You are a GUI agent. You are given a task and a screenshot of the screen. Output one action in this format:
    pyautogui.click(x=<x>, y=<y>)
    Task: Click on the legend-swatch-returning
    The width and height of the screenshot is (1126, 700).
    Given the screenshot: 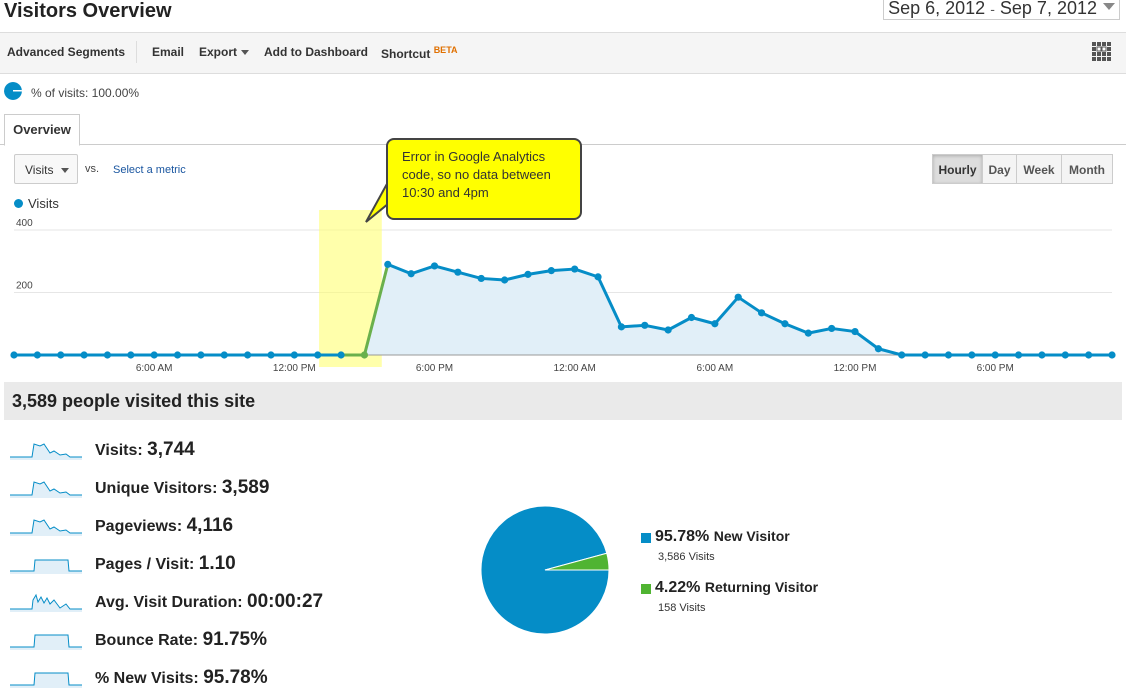 What is the action you would take?
    pyautogui.click(x=646, y=589)
    